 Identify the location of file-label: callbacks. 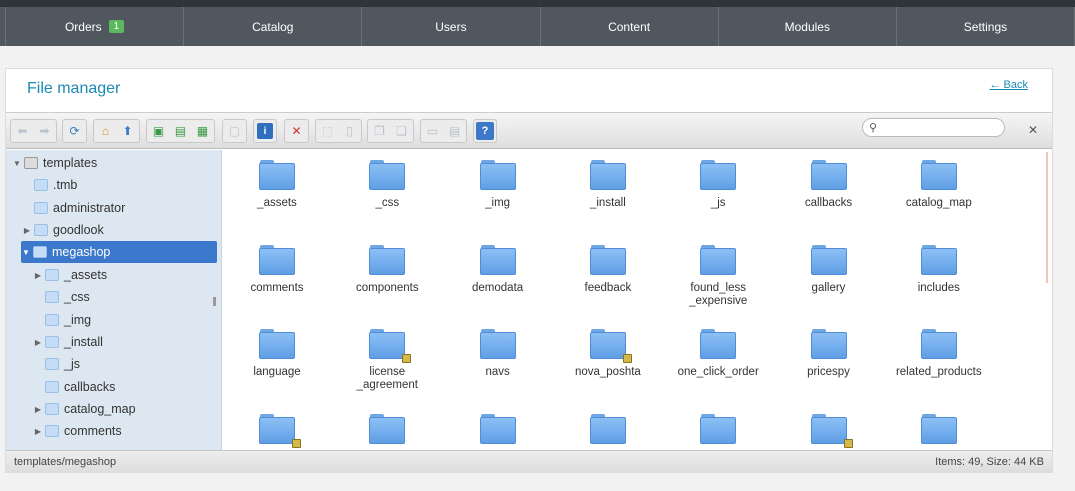
(828, 203).